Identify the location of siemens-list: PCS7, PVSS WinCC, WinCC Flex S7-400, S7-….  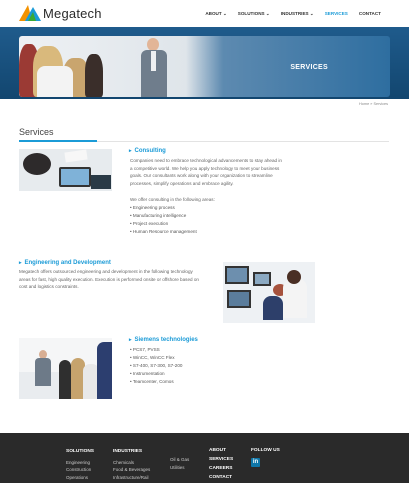
(156, 366).